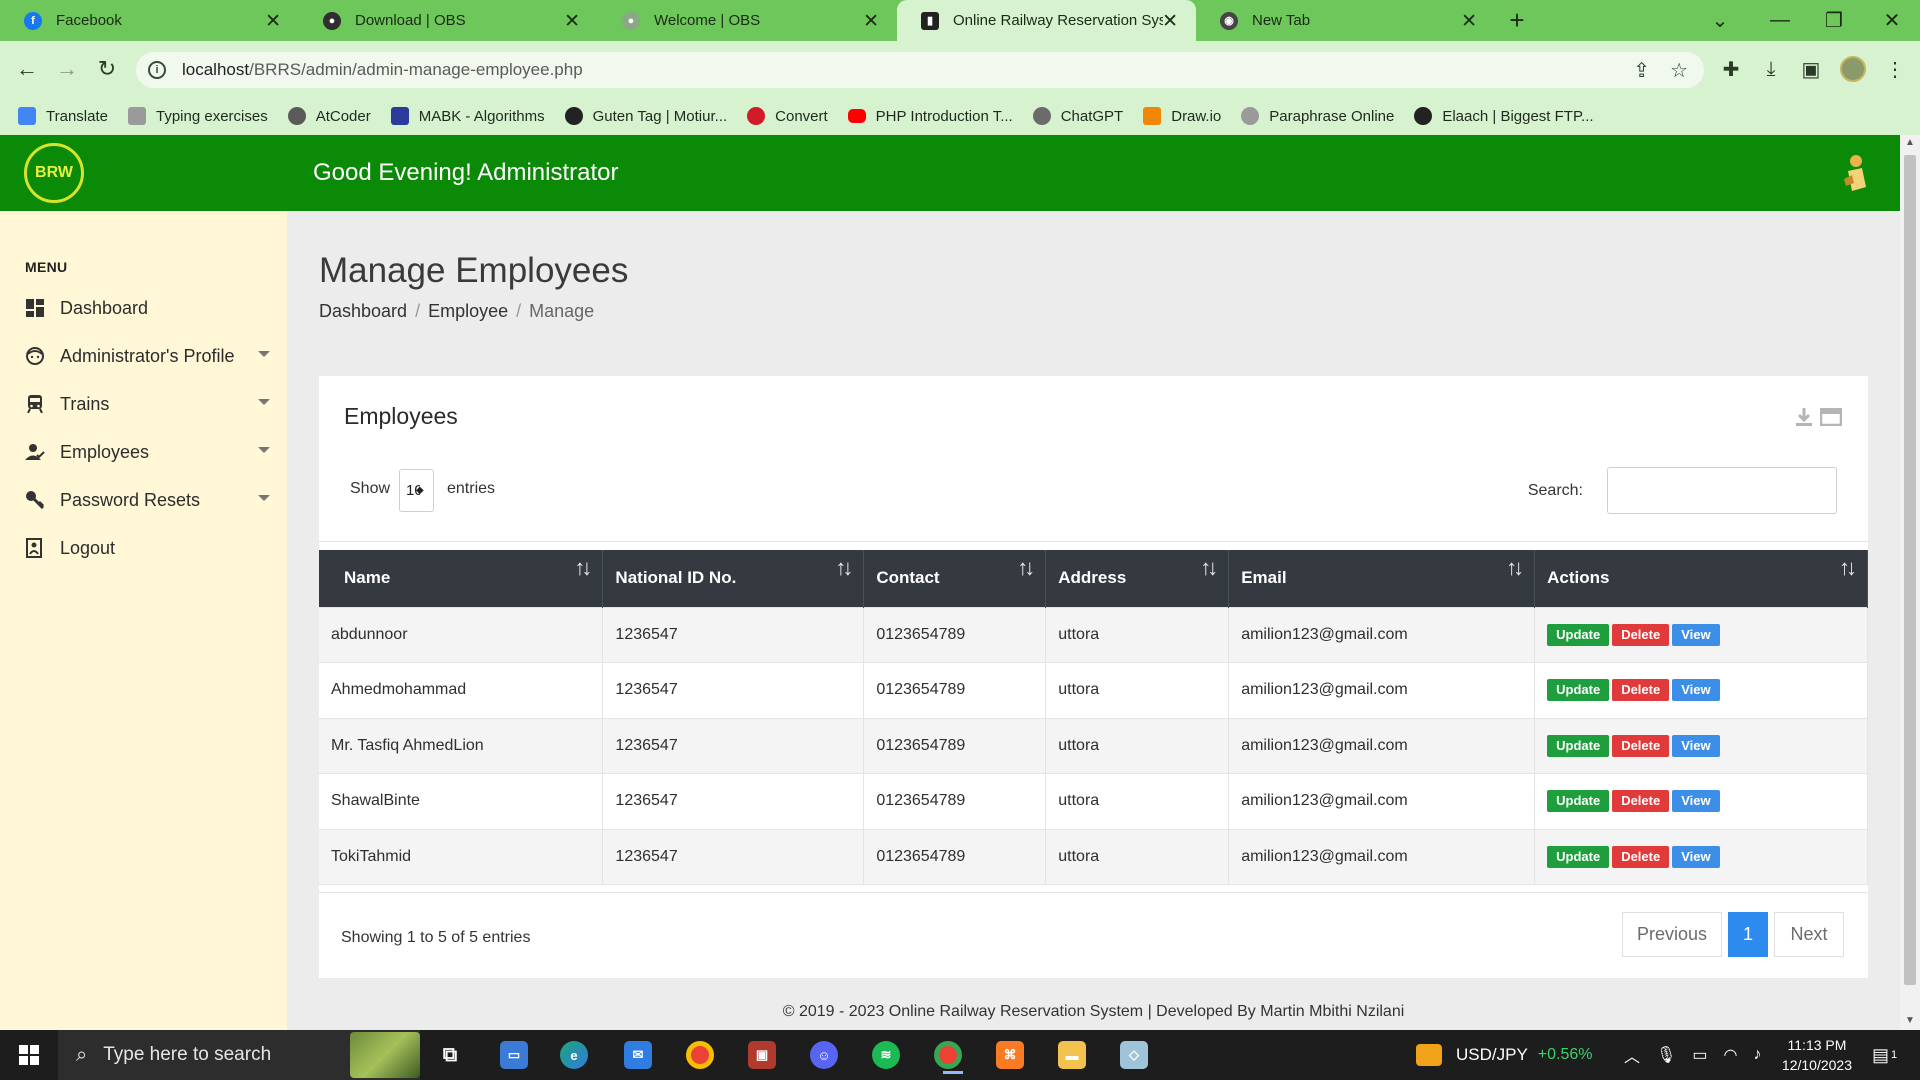 This screenshot has width=1920, height=1080. What do you see at coordinates (1771, 69) in the screenshot?
I see `download-icon: ⤓` at bounding box center [1771, 69].